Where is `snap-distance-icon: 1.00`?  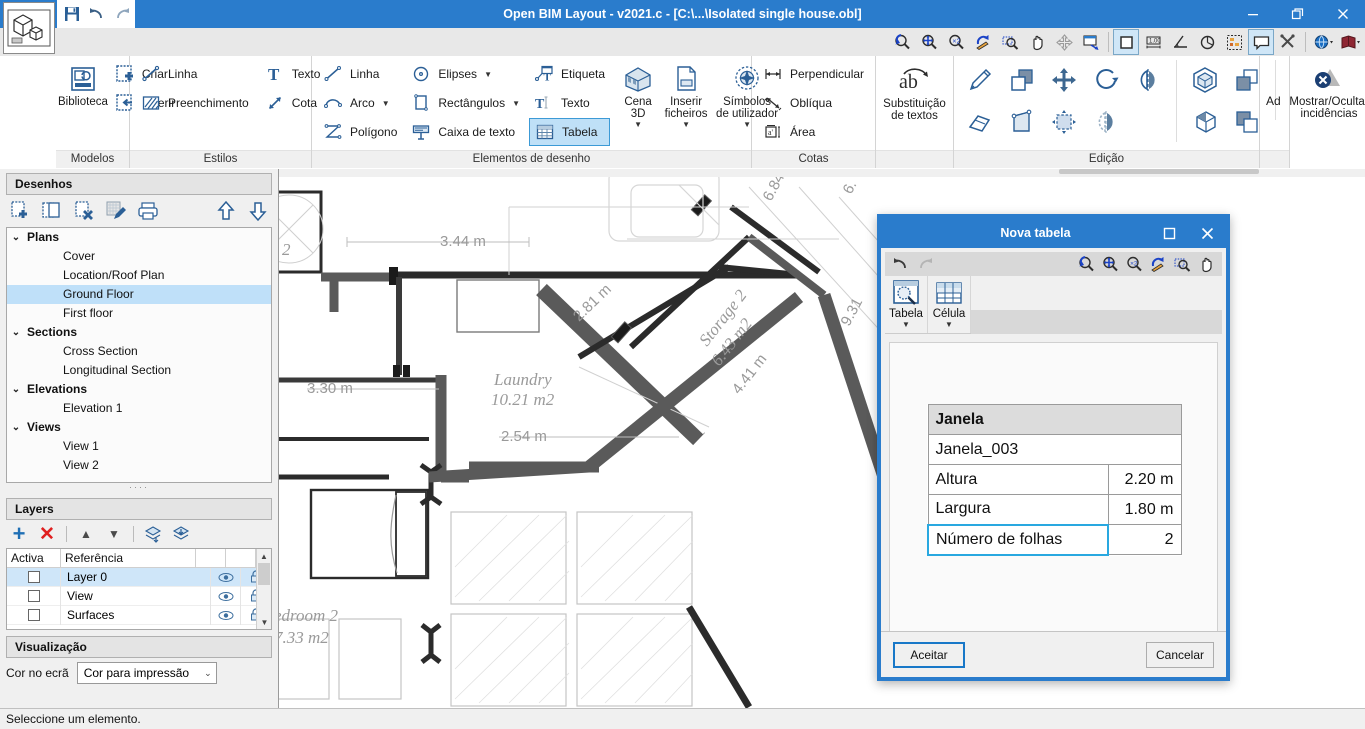
snap-distance-icon: 1.00 is located at coordinates (1153, 42).